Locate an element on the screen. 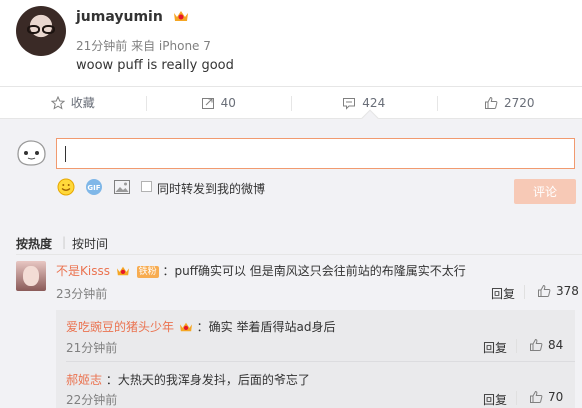  reply-text: ：确实 举着盾得站ad身后 is located at coordinates (266, 327).